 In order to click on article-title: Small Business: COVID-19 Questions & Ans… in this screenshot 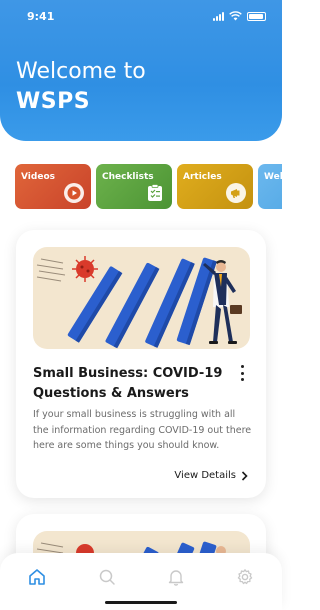, I will do `click(128, 384)`.